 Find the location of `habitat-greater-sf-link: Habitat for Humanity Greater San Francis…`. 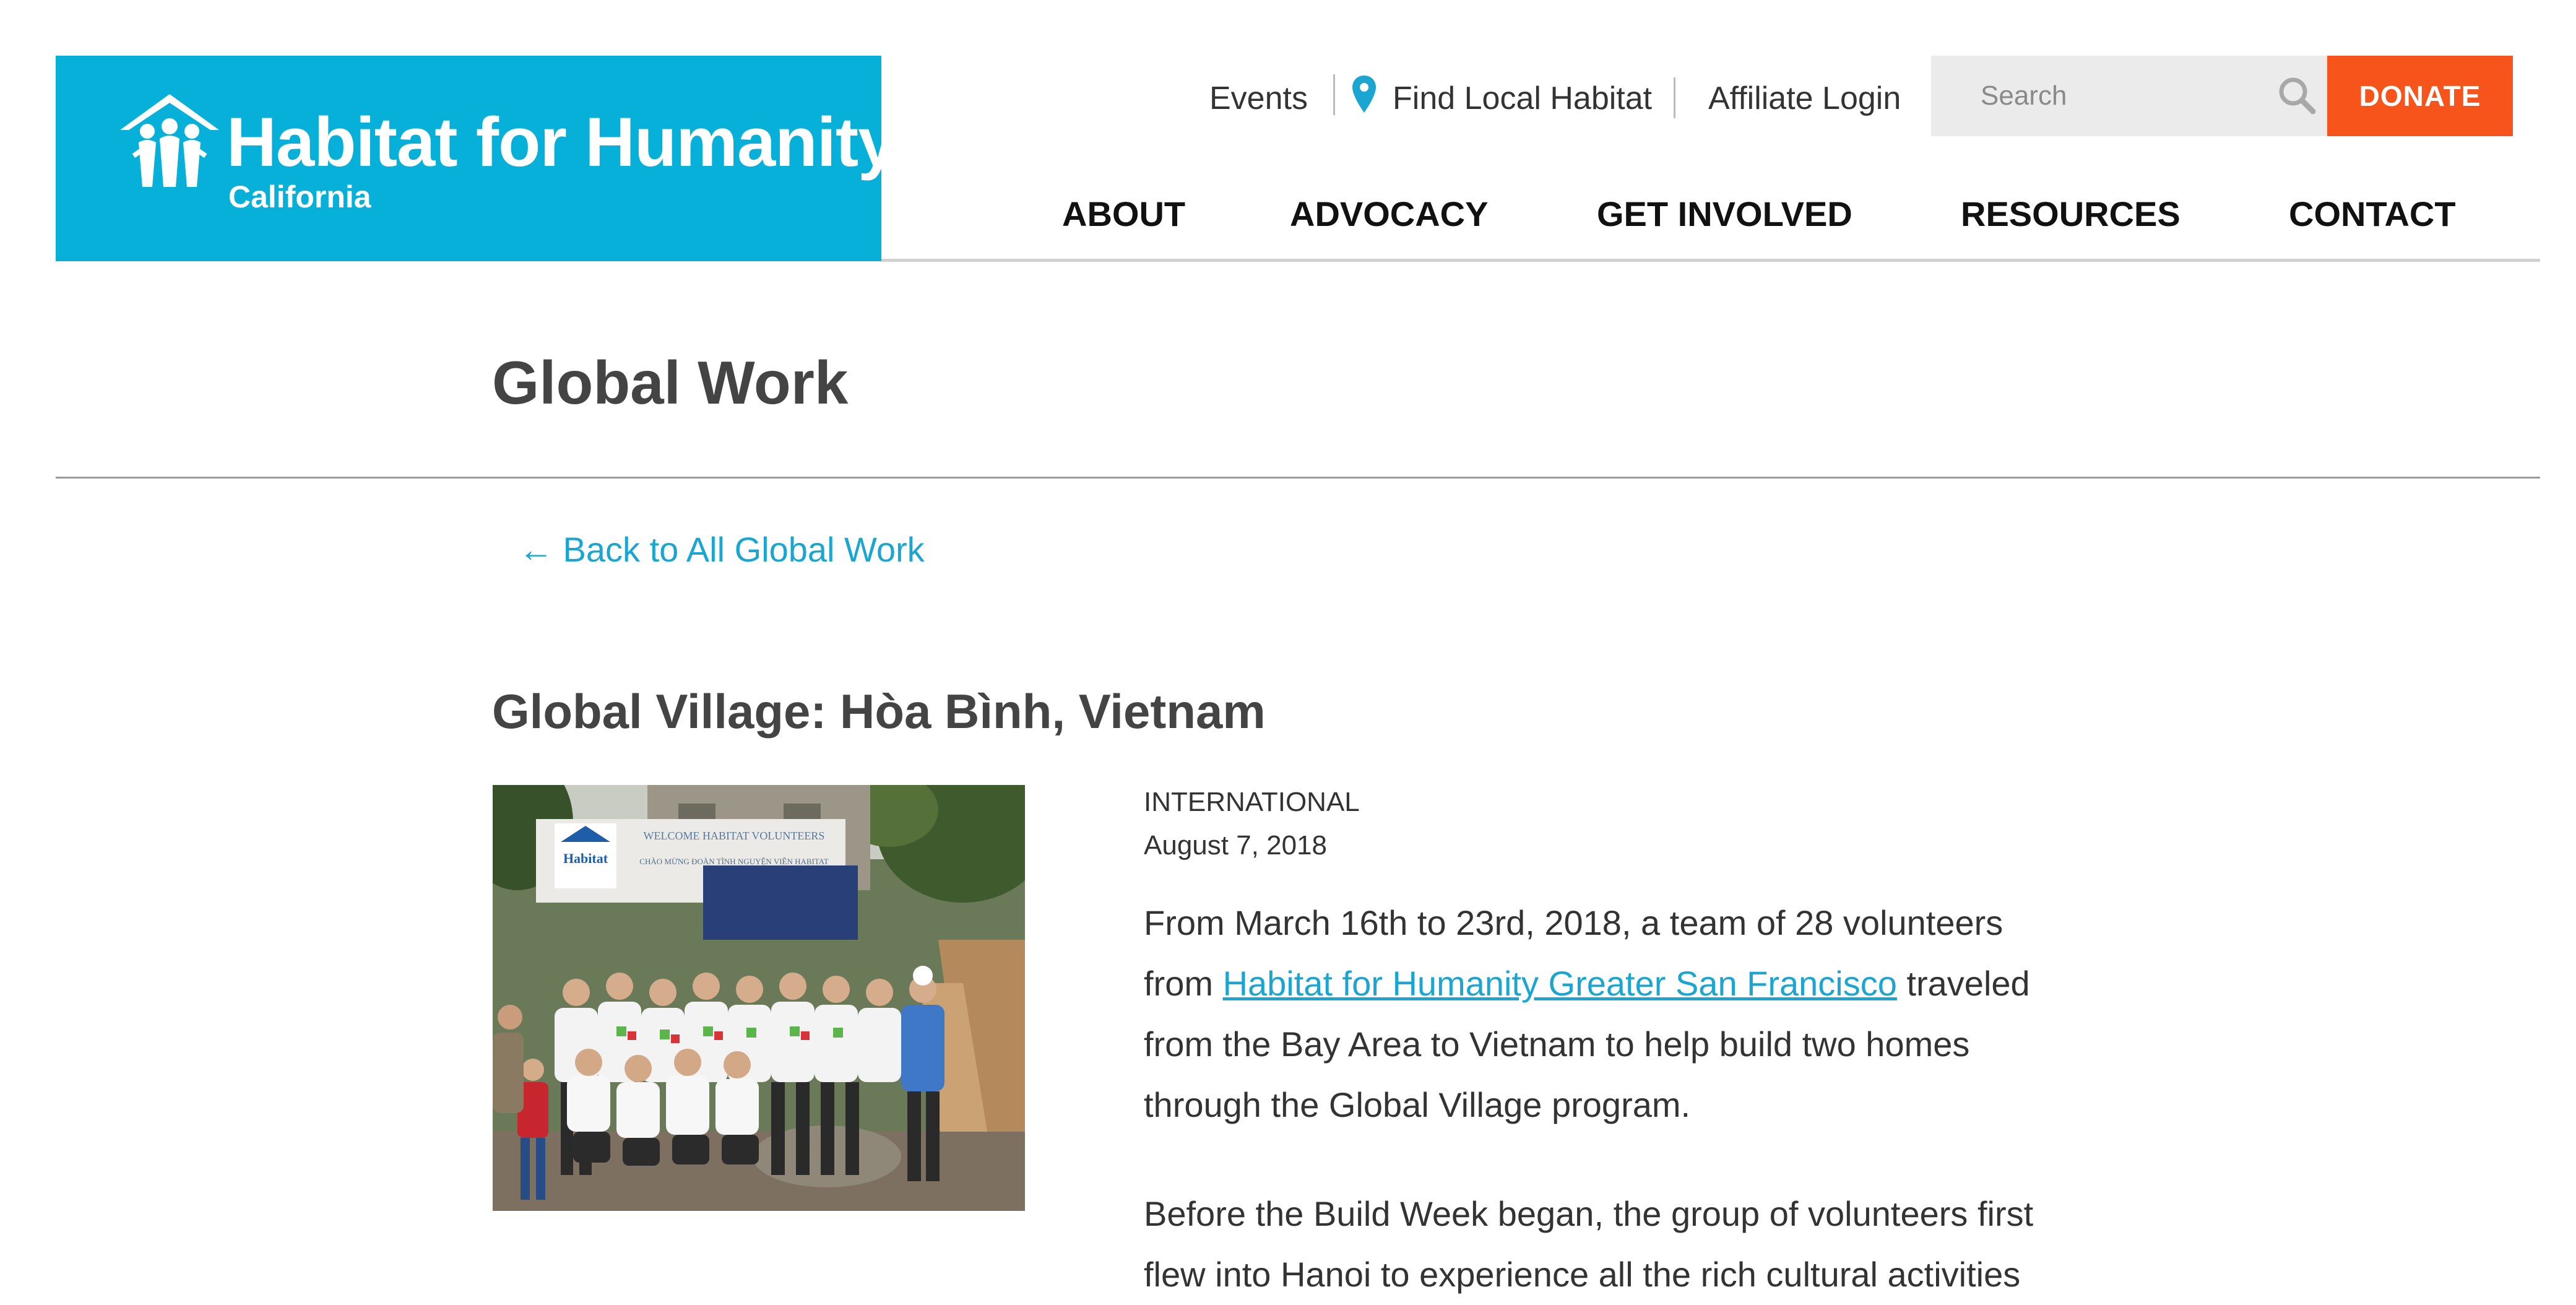

habitat-greater-sf-link: Habitat for Humanity Greater San Francis… is located at coordinates (1560, 983).